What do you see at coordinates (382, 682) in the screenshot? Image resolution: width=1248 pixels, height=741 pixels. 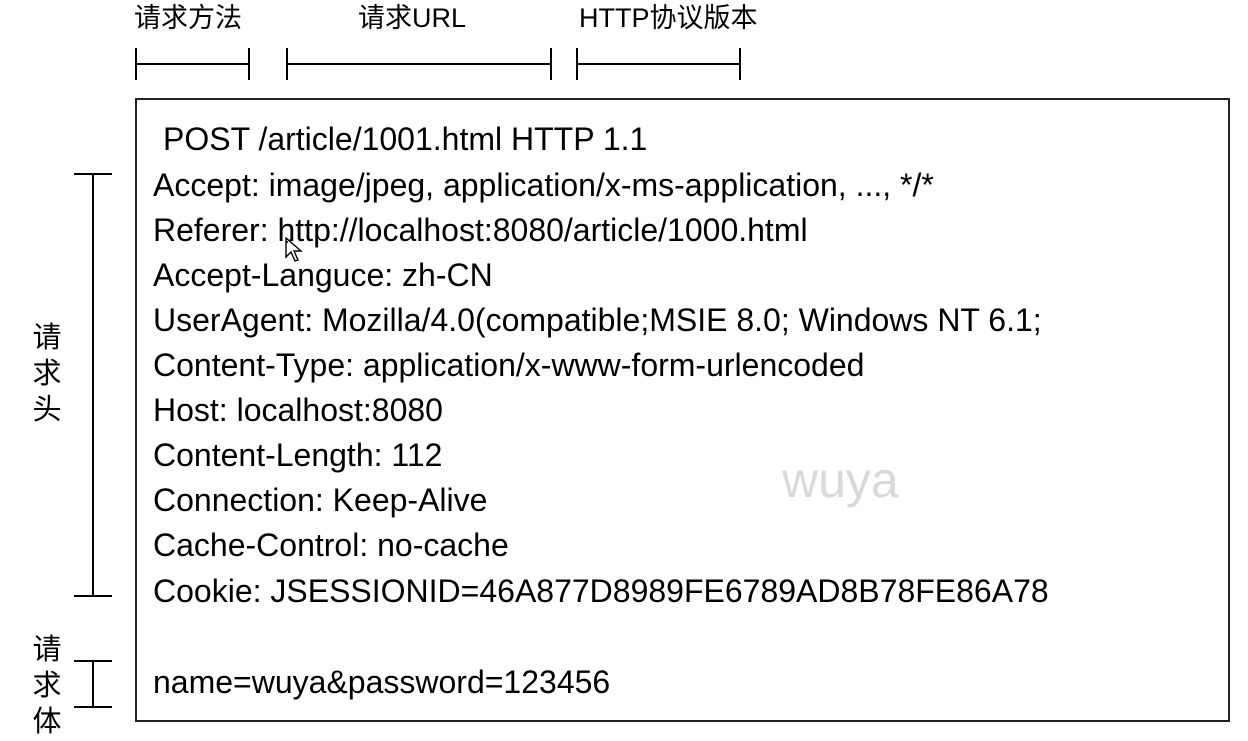 I see `request-body: name=wuya&password=123456` at bounding box center [382, 682].